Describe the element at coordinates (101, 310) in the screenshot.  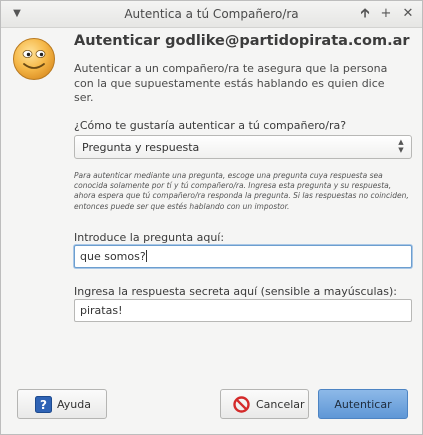
I see `answer-value: piratas!` at that location.